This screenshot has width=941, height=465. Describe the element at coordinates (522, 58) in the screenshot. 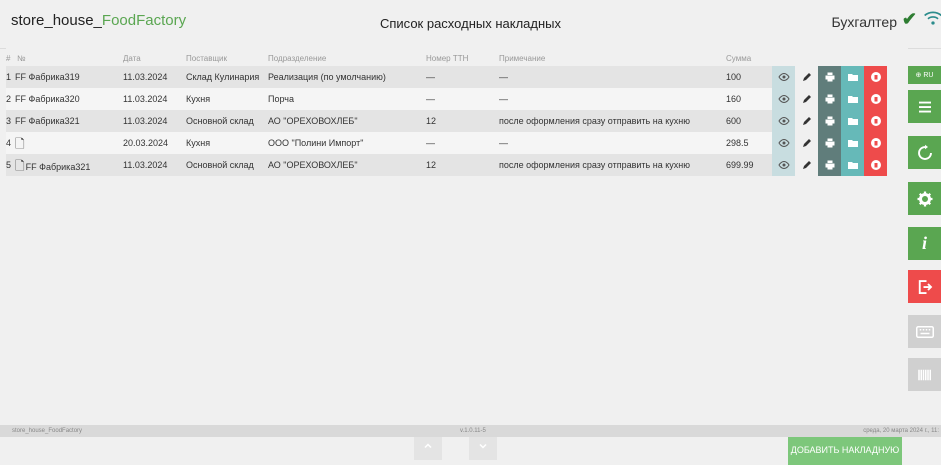

I see `col-note: Примечание` at that location.